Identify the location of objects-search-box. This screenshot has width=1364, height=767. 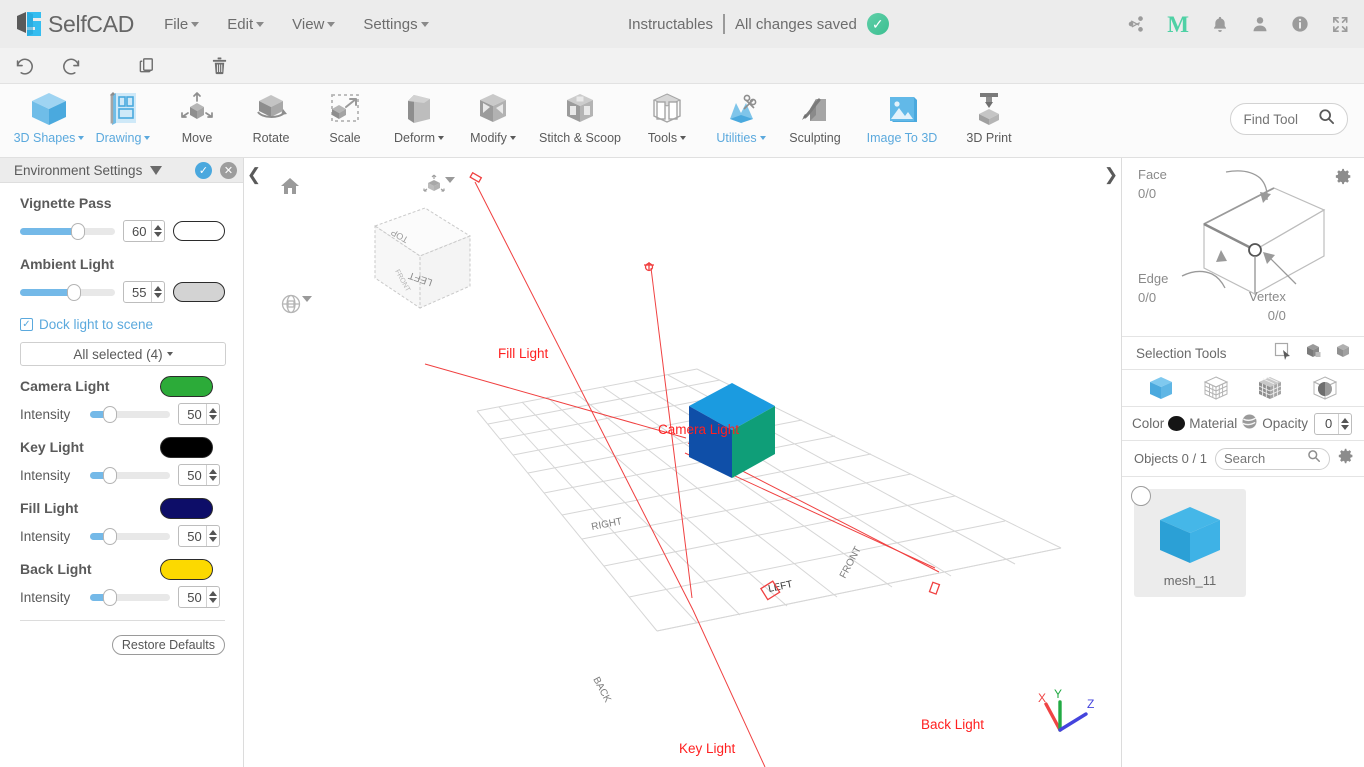
(1272, 458).